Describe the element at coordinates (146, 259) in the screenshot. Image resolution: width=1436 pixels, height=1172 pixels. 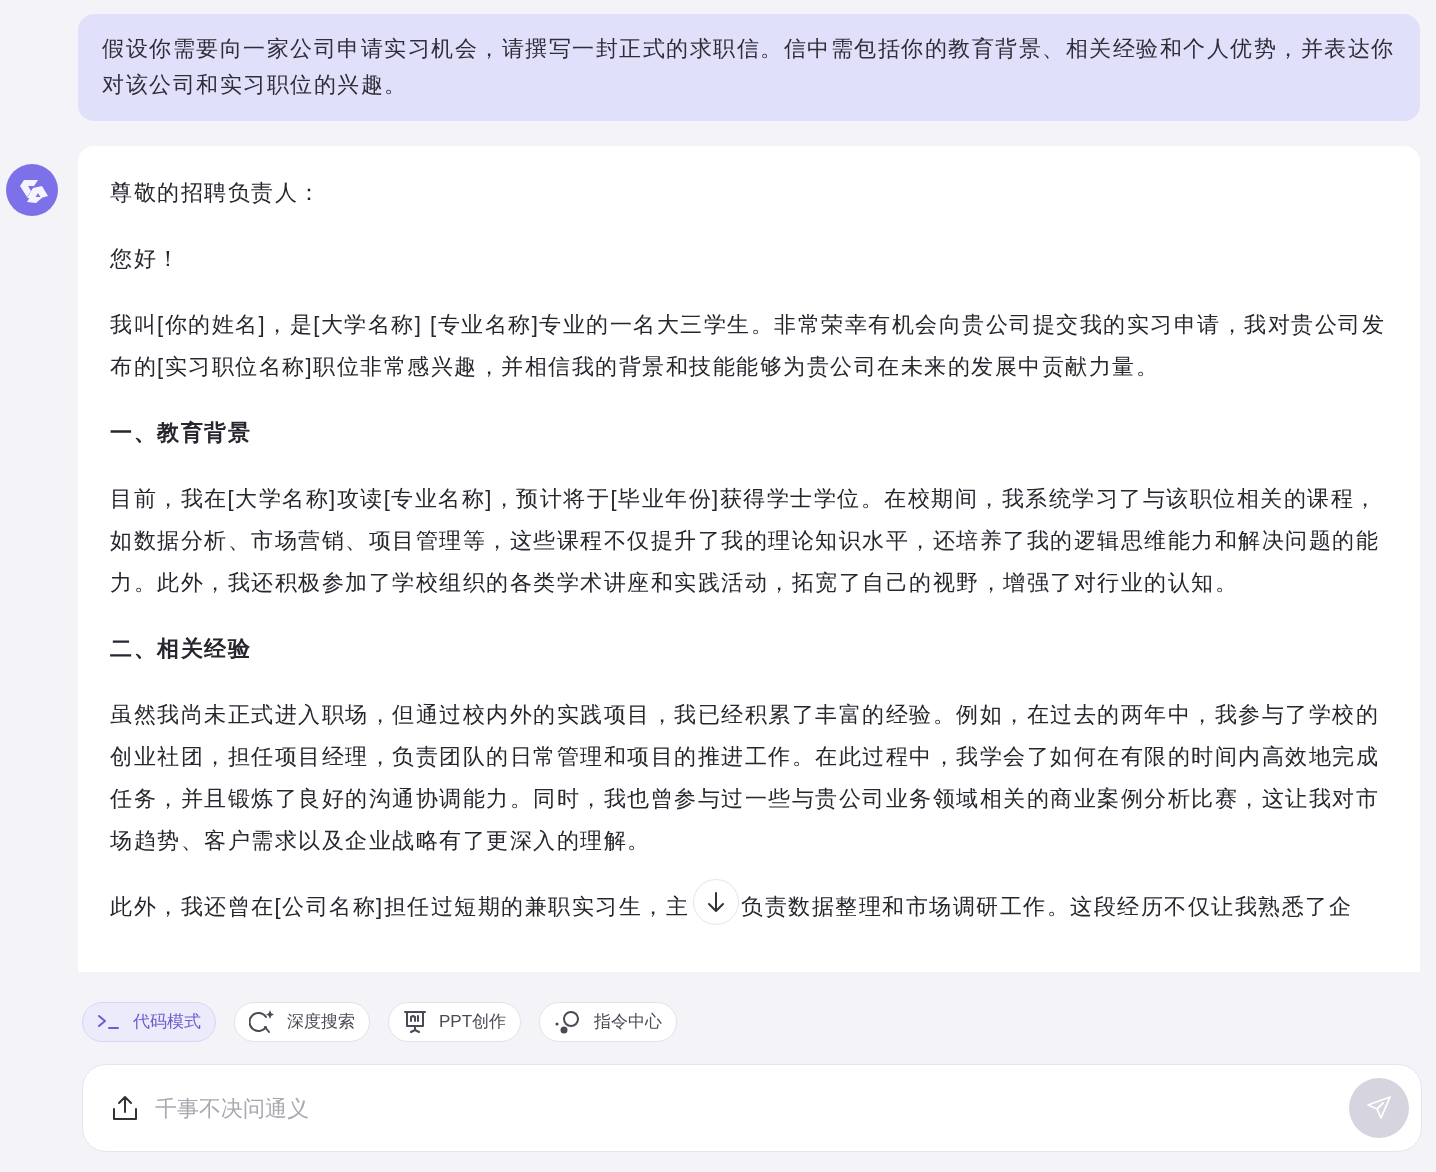
I see `paragraph-text: 您好！` at that location.